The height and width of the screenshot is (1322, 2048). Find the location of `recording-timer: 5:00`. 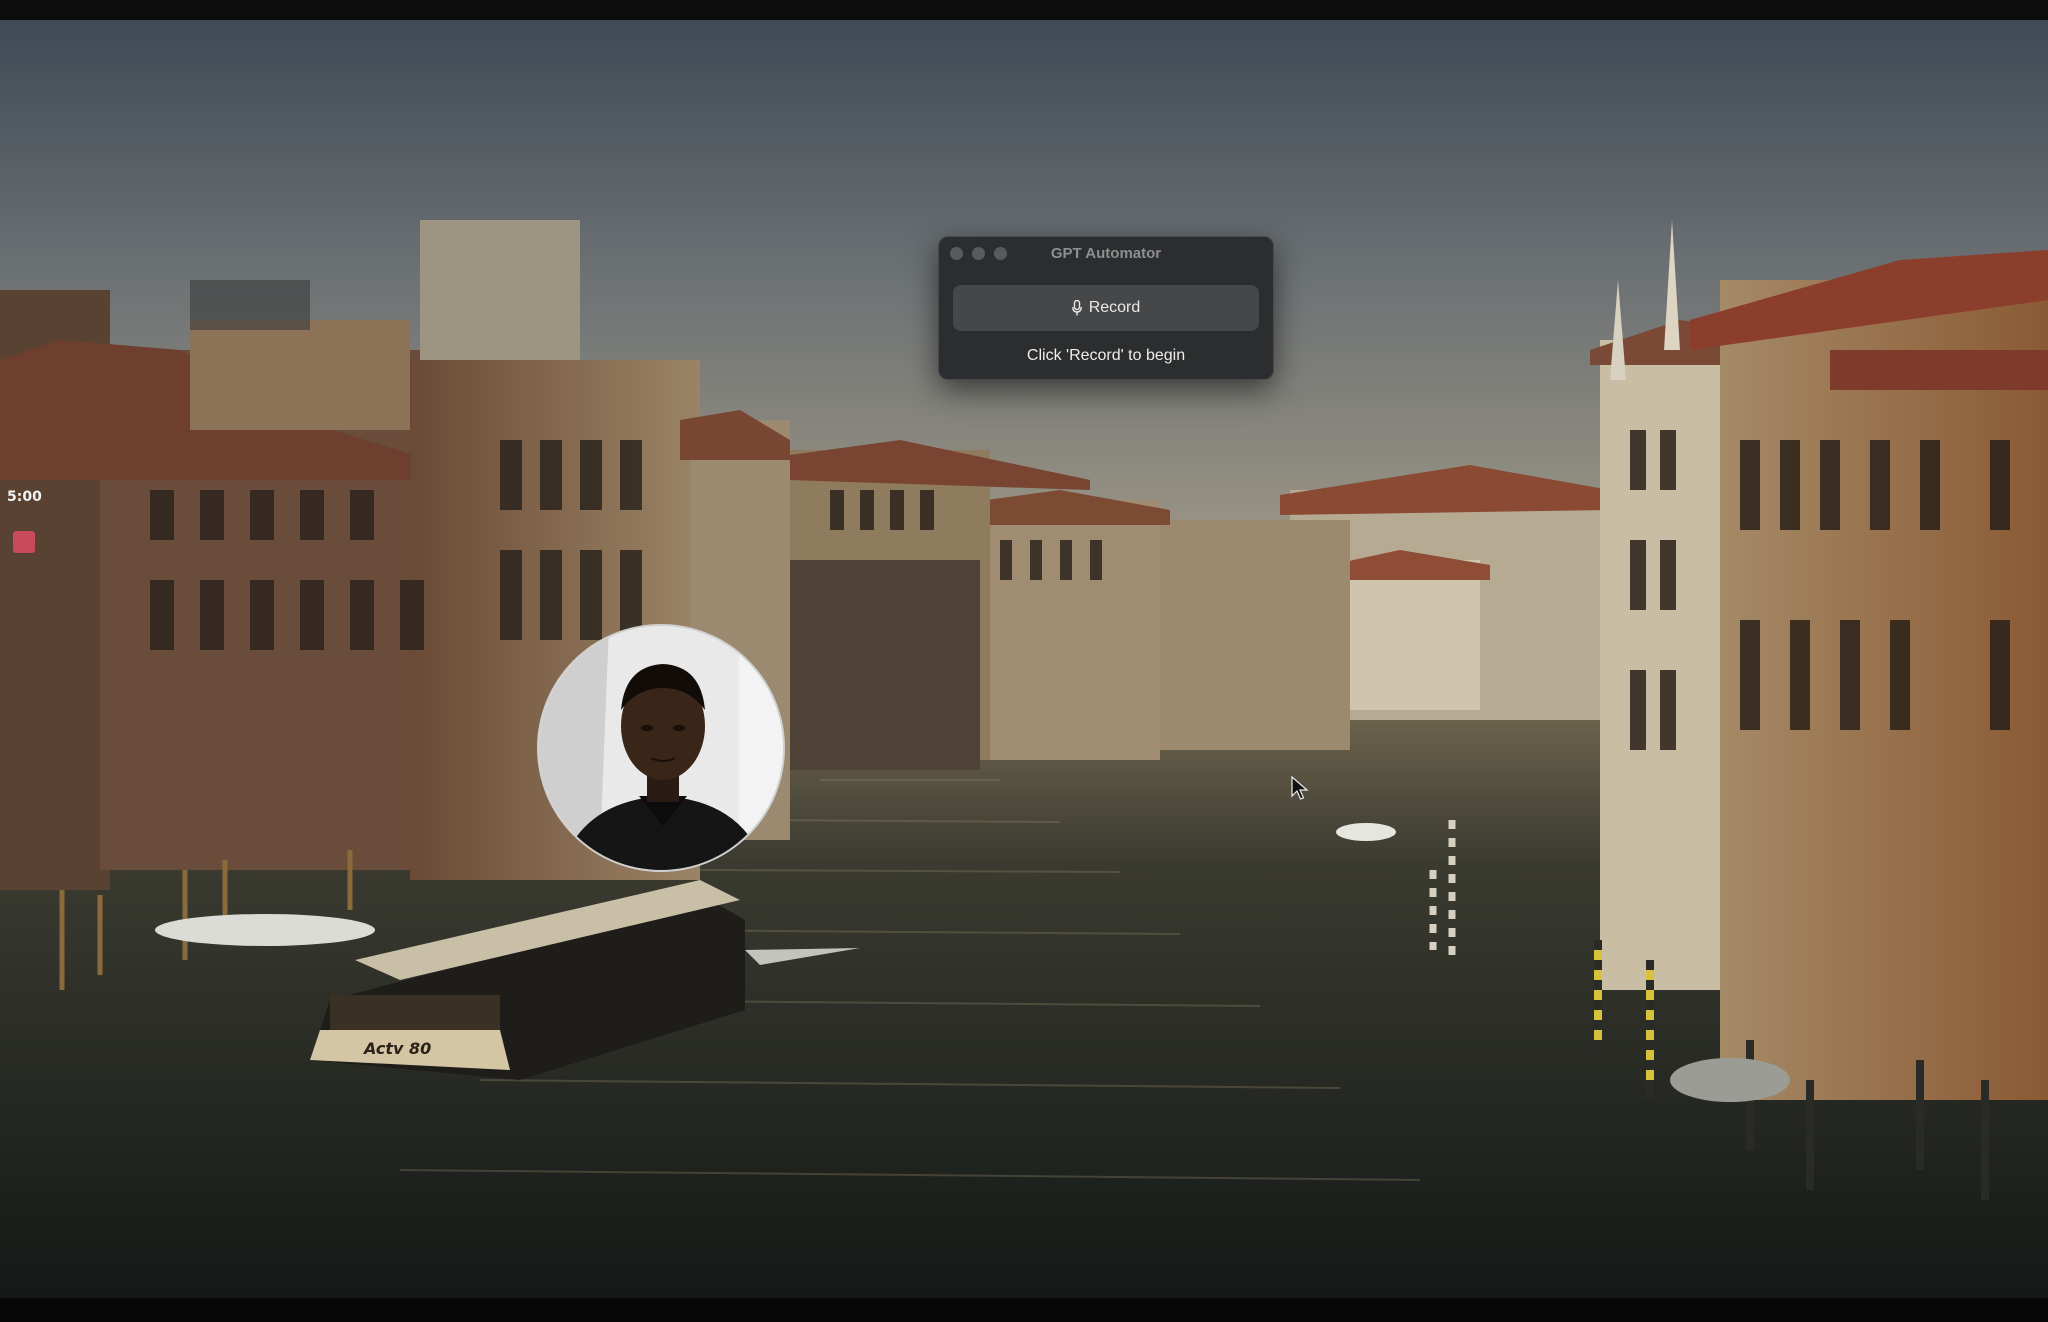

recording-timer: 5:00 is located at coordinates (24, 497).